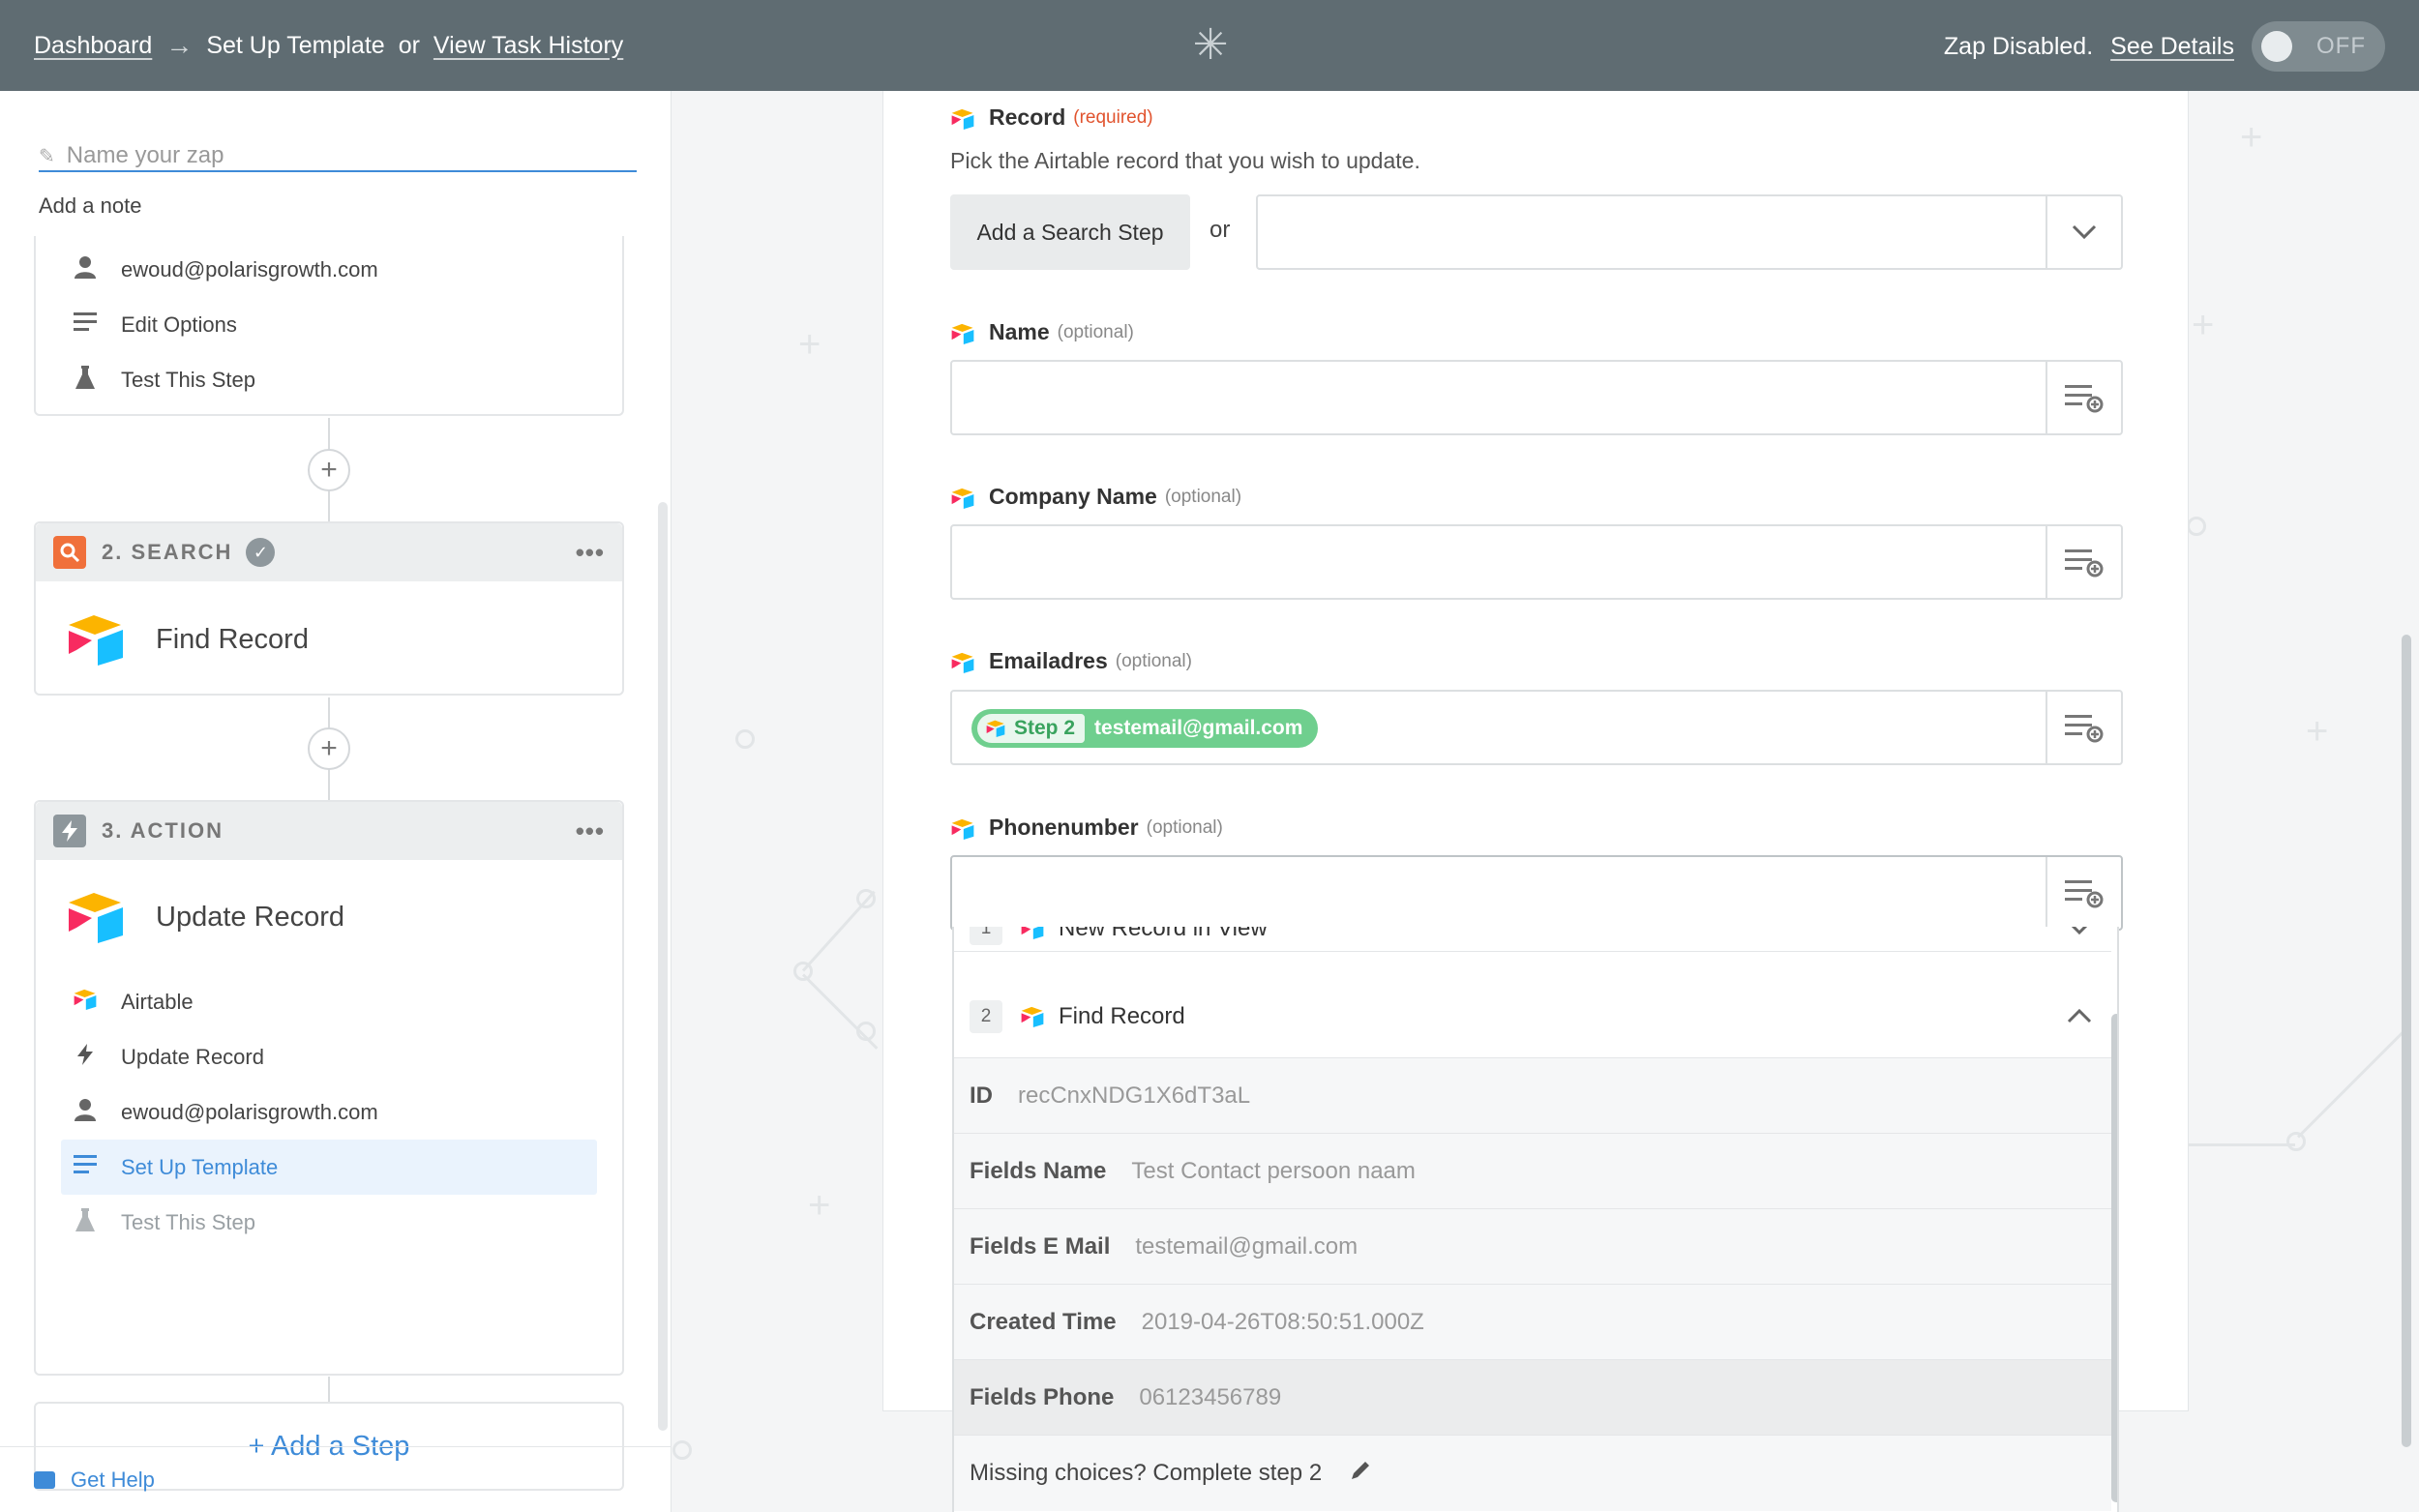  Describe the element at coordinates (329, 1001) in the screenshot. I see `step3-item-app: Airtable` at that location.